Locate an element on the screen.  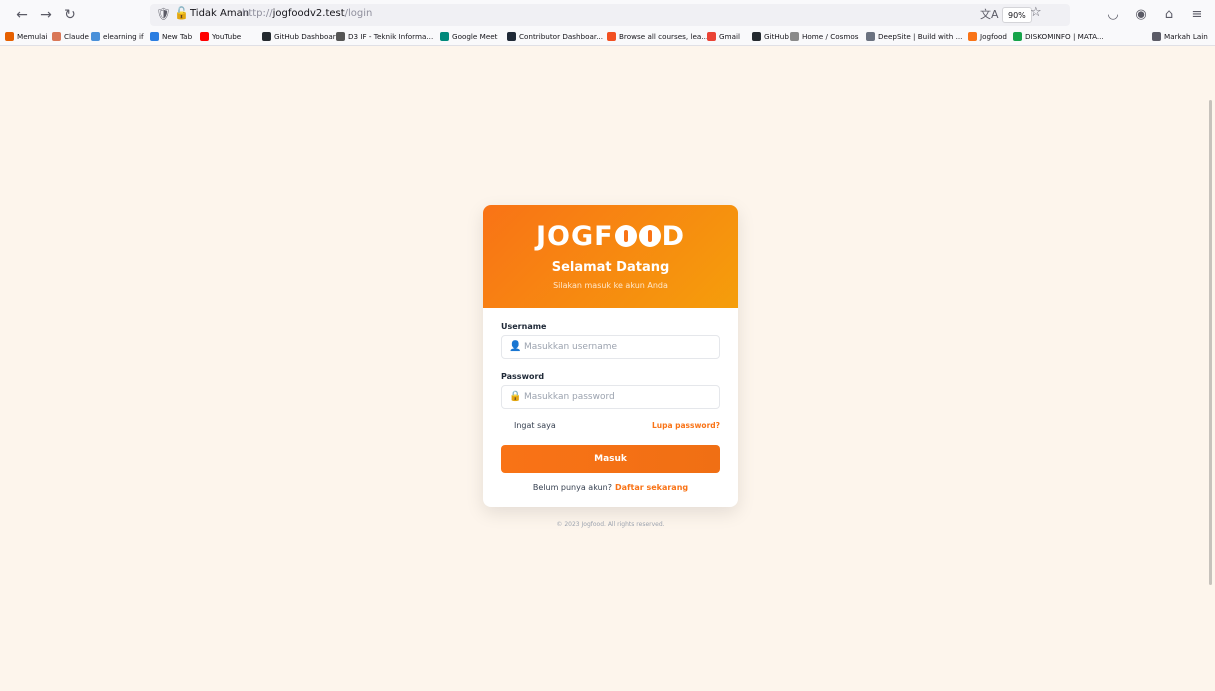
jogfood-logo: JOGF D is located at coordinates (610, 236).